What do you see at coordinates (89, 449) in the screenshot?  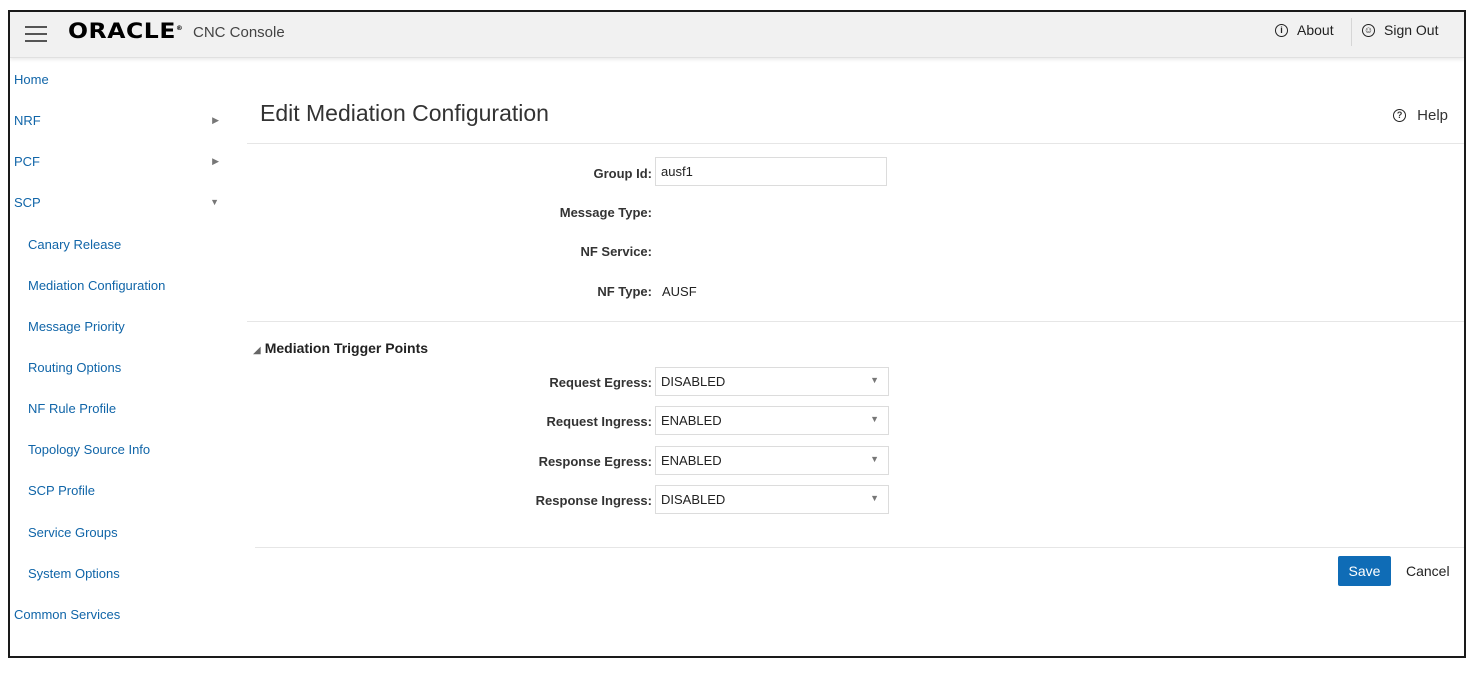 I see `sidebar-item-label: Topology Source Info` at bounding box center [89, 449].